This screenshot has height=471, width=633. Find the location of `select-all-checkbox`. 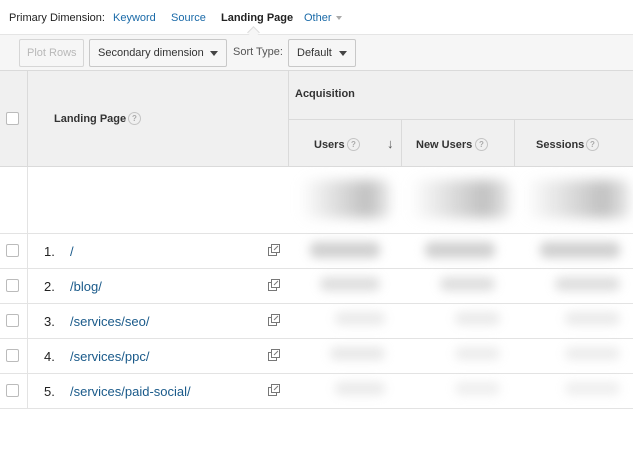

select-all-checkbox is located at coordinates (12, 118).